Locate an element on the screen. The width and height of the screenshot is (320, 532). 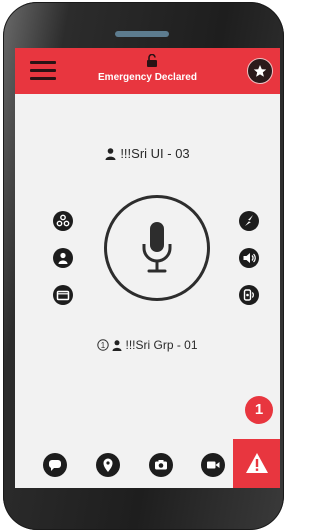
folder-icon is located at coordinates (63, 295).